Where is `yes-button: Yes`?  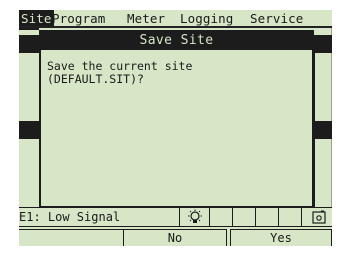 yes-button: Yes is located at coordinates (281, 237).